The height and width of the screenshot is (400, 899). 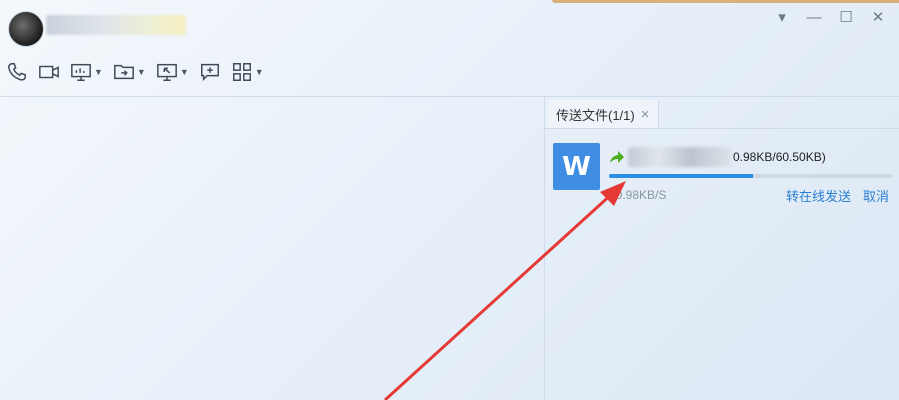 What do you see at coordinates (449, 96) in the screenshot?
I see `toolbar-divider` at bounding box center [449, 96].